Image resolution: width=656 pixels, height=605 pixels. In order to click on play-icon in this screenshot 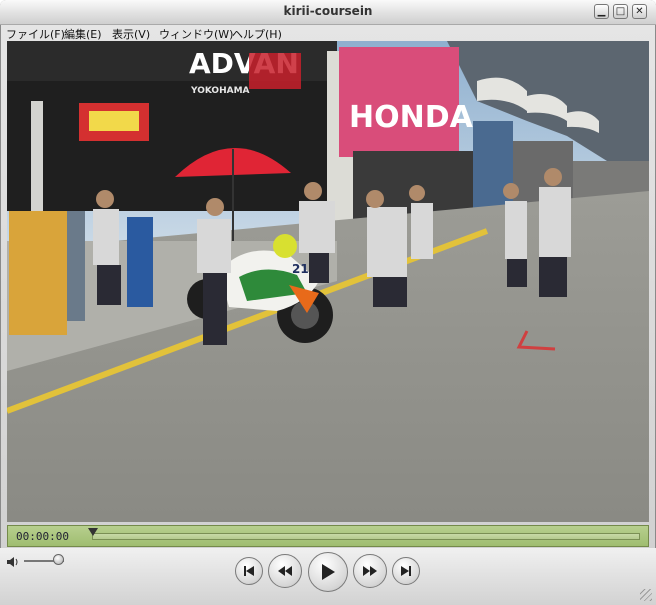, I will do `click(328, 572)`.